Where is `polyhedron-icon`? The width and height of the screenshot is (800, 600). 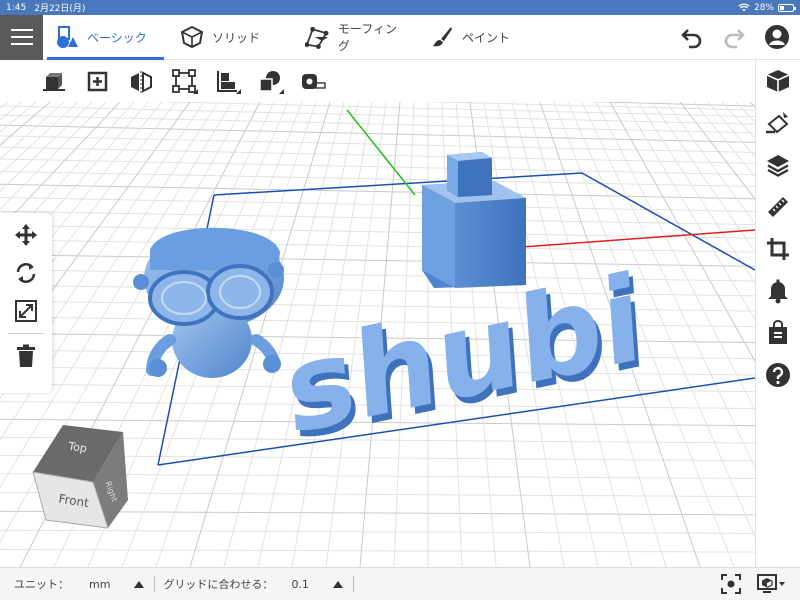
polyhedron-icon is located at coordinates (192, 37).